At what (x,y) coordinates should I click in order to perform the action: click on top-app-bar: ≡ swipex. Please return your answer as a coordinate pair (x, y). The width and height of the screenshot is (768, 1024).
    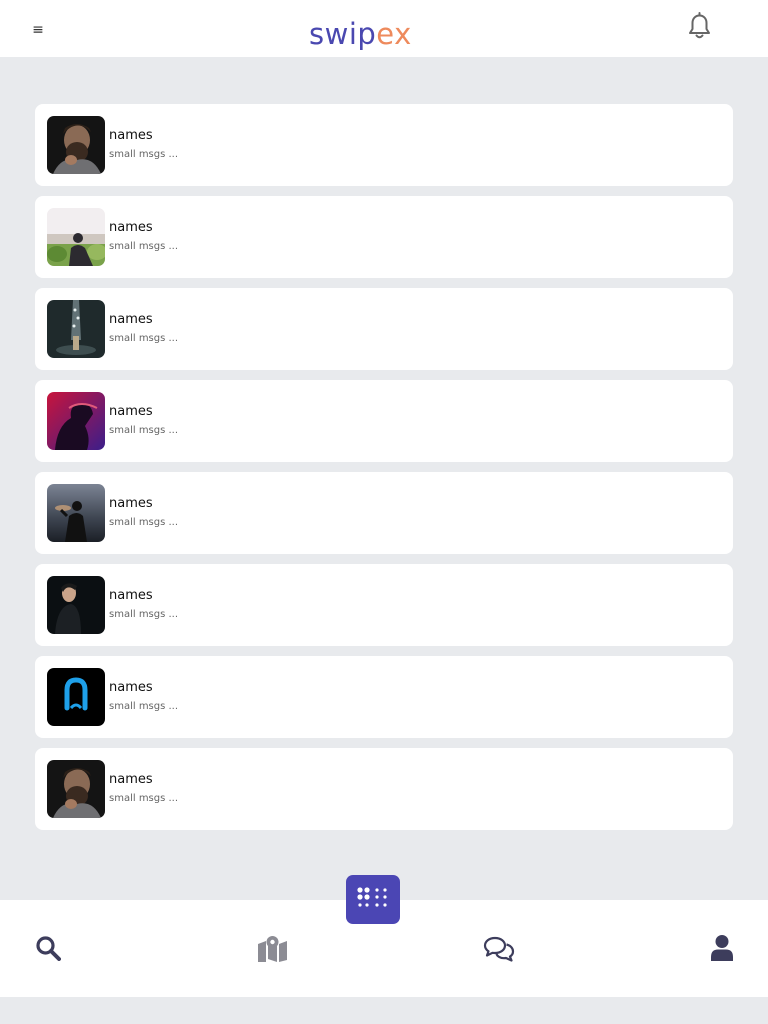
    Looking at the image, I should click on (384, 28).